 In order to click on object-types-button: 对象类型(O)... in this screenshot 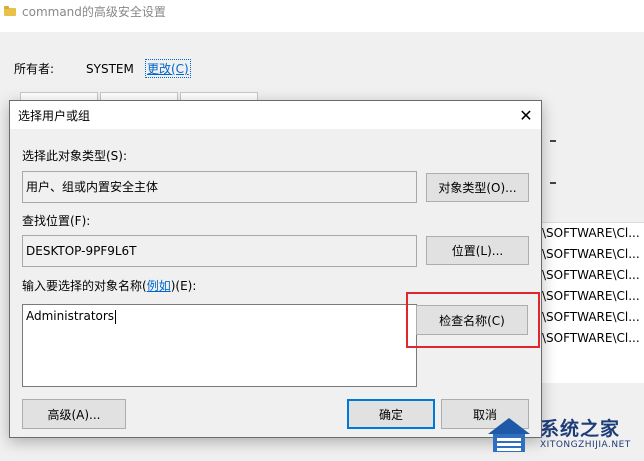, I will do `click(477, 187)`.